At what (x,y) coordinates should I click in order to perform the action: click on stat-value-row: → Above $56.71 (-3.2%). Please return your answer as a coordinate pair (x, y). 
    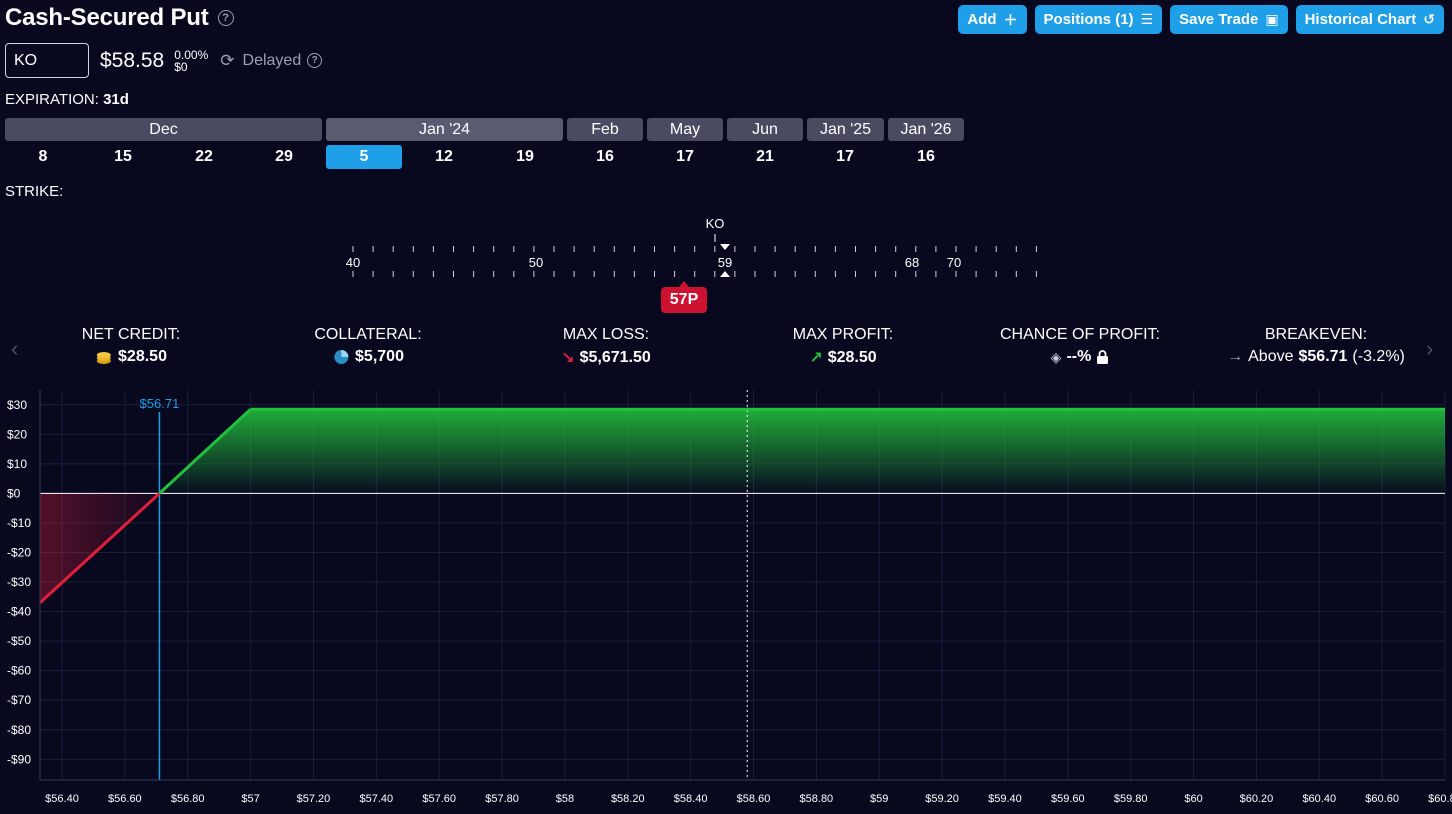
    Looking at the image, I should click on (1316, 357).